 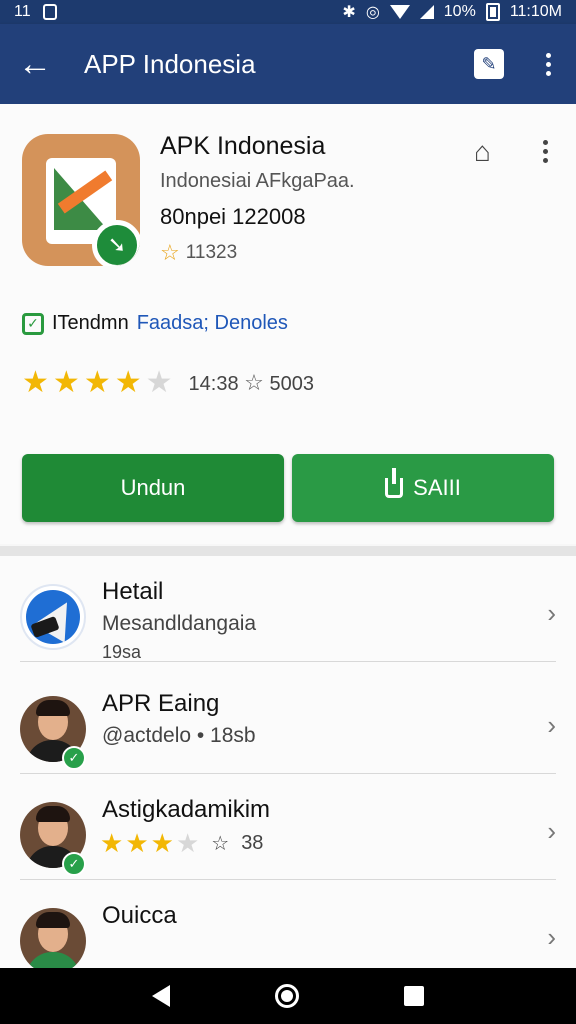 What do you see at coordinates (291, 384) in the screenshot?
I see `rating-count: 5003` at bounding box center [291, 384].